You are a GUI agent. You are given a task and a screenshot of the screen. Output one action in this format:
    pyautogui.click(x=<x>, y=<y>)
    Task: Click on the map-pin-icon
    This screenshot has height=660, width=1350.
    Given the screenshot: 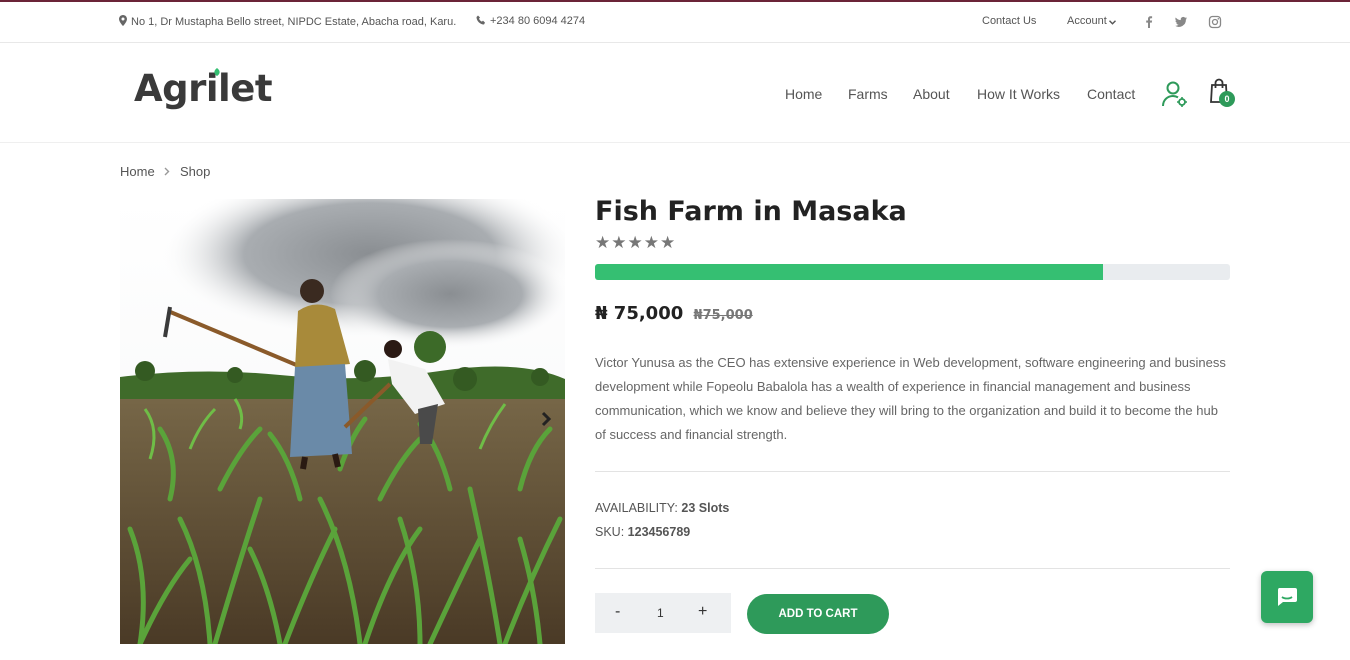 What is the action you would take?
    pyautogui.click(x=123, y=20)
    